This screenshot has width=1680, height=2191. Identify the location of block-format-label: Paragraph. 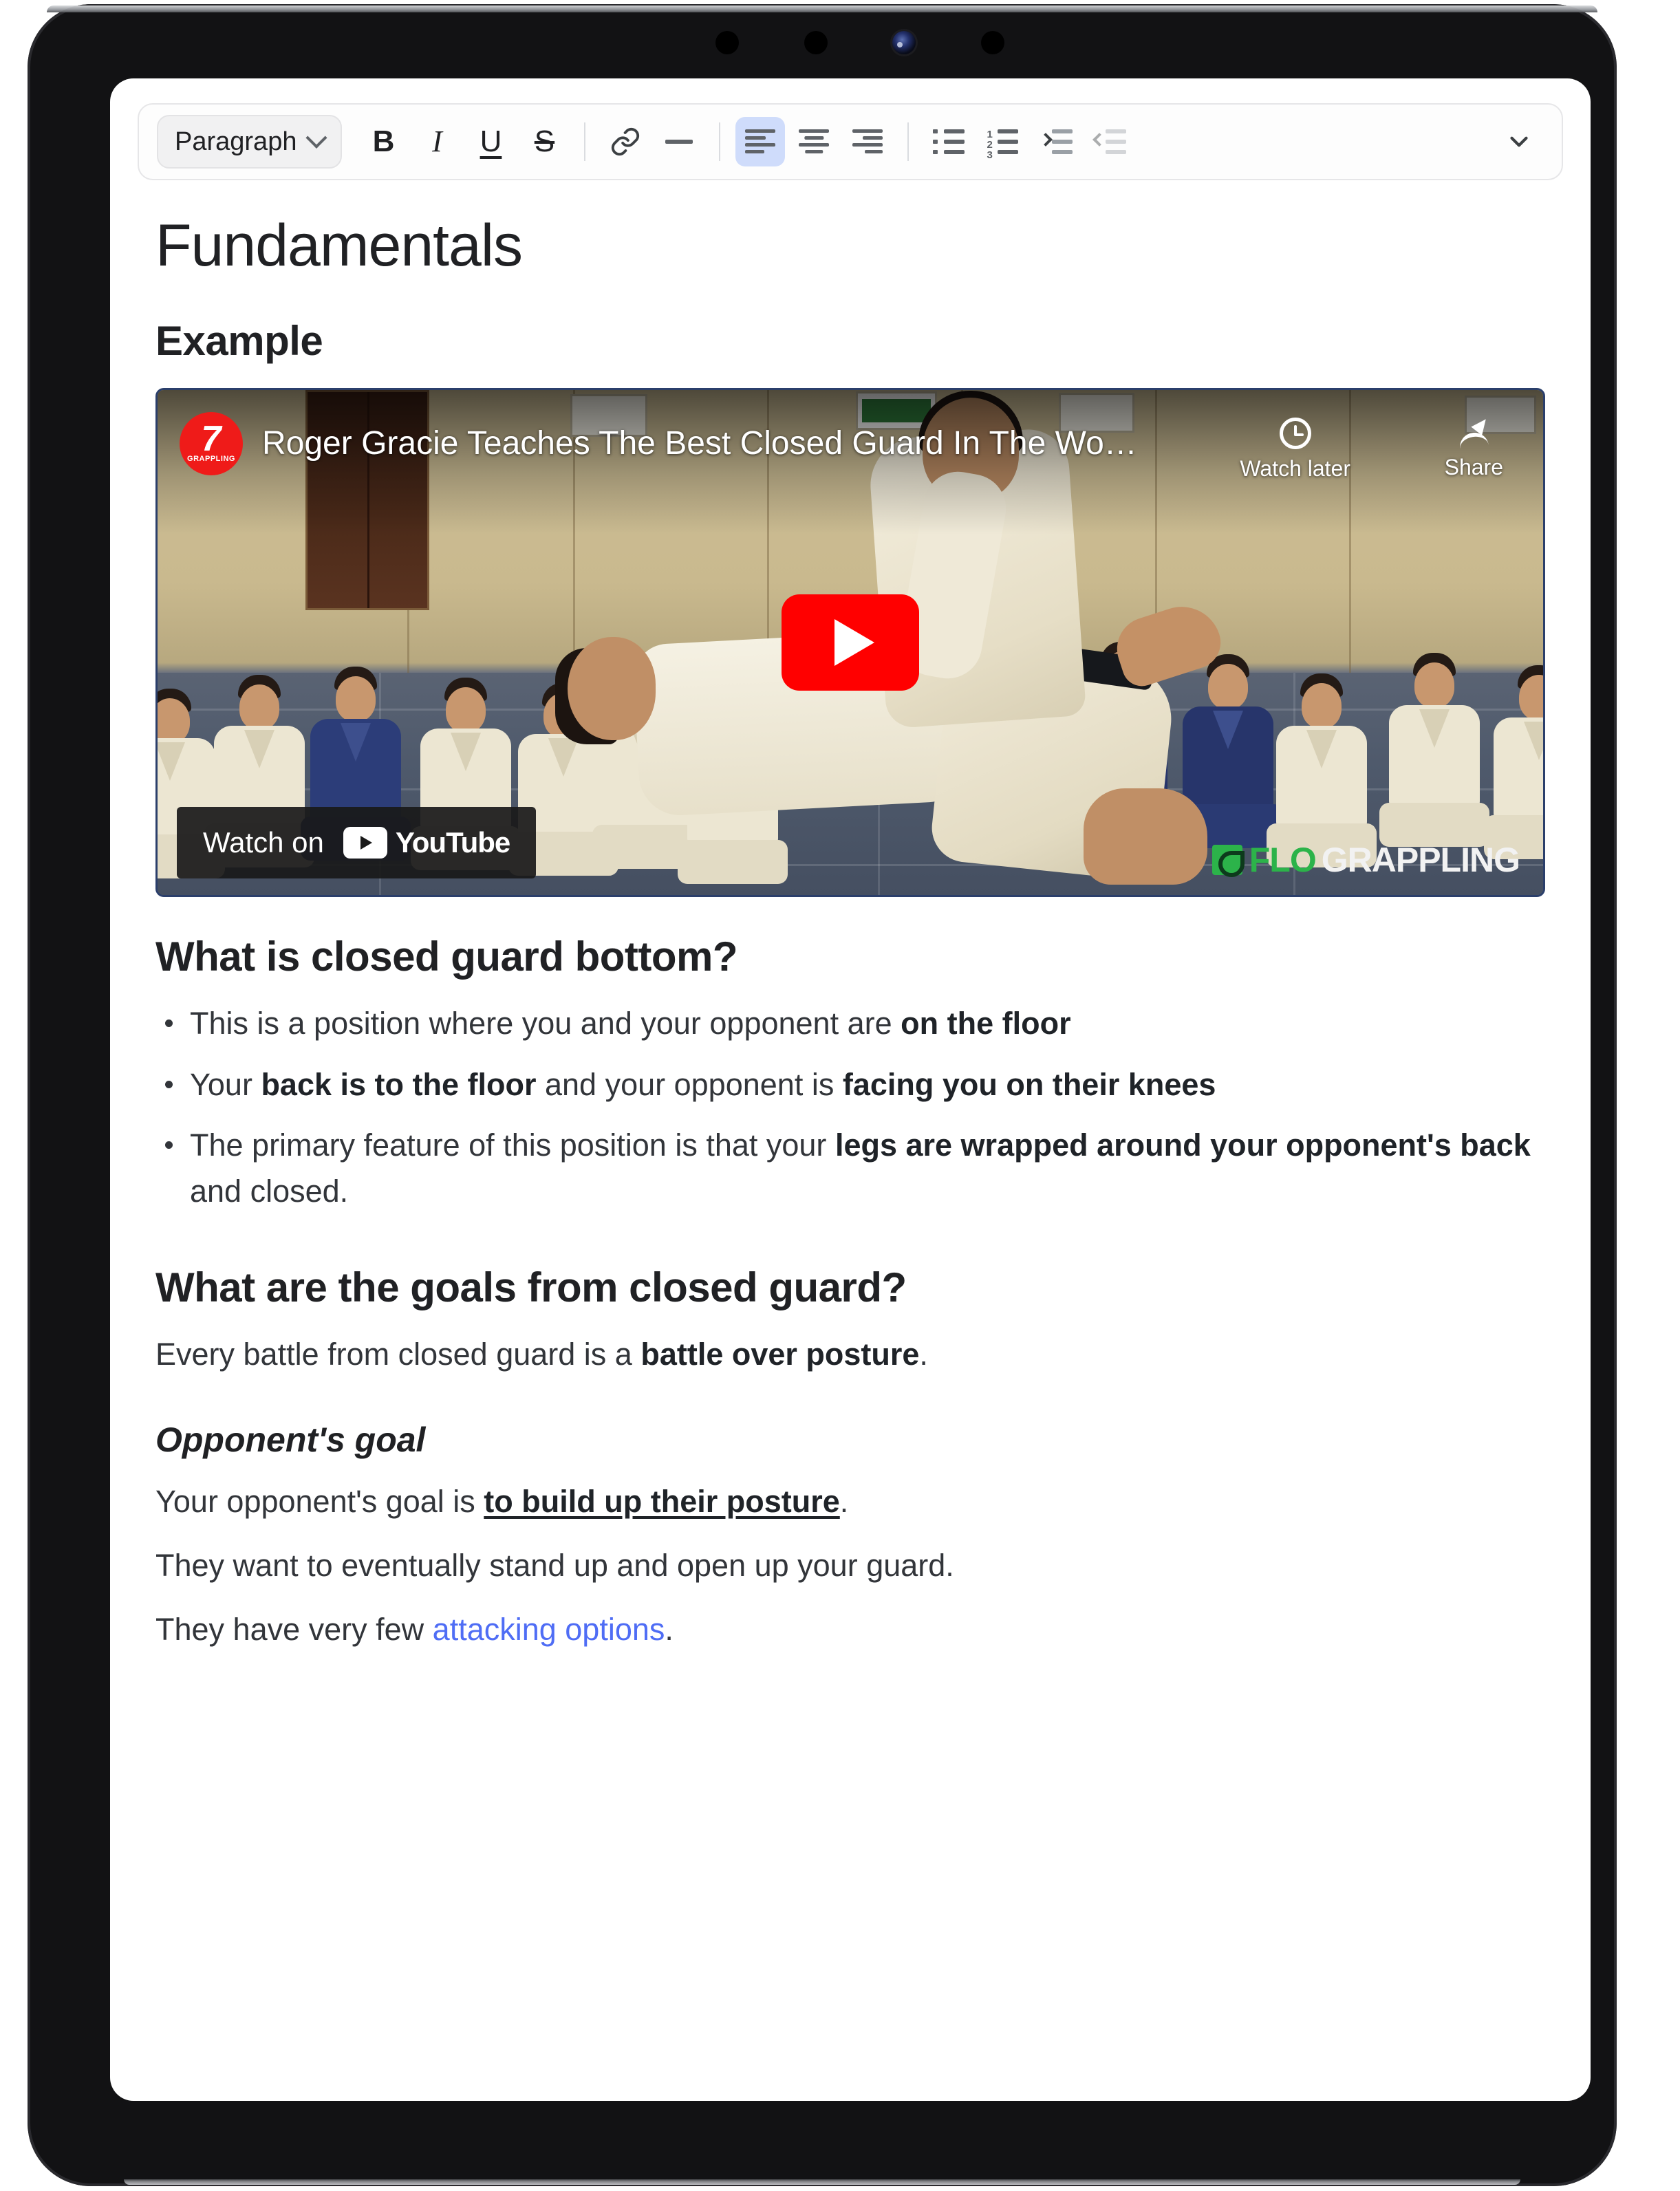
(236, 141).